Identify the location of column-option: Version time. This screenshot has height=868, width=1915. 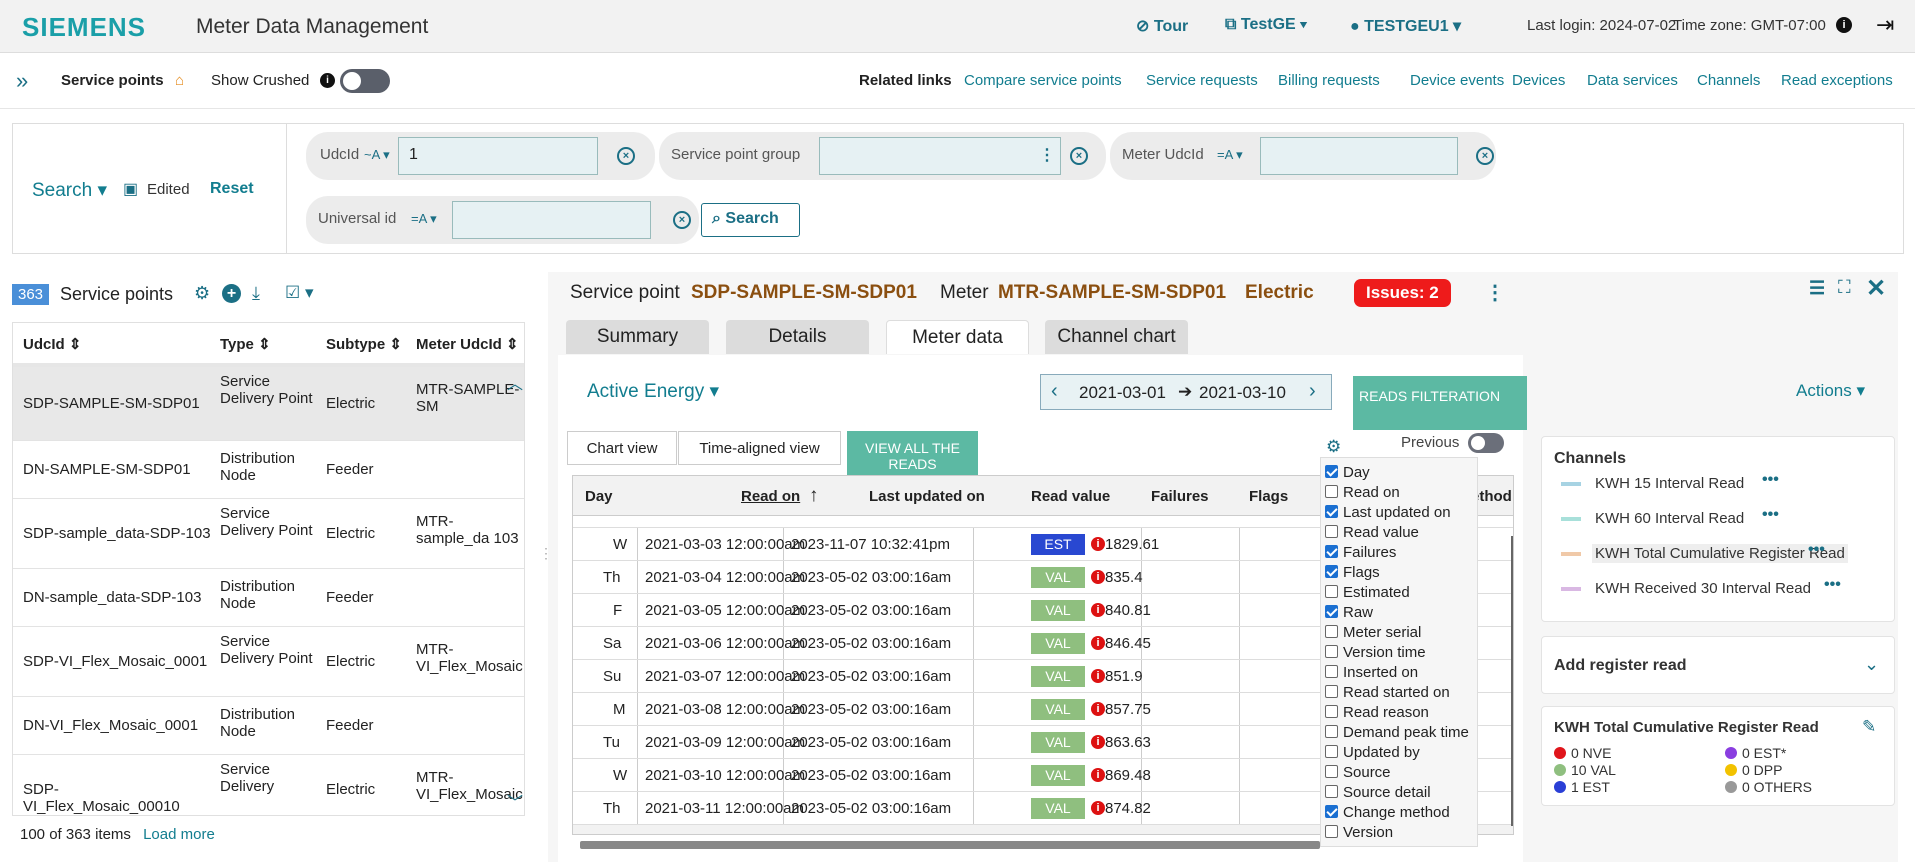
(1375, 654).